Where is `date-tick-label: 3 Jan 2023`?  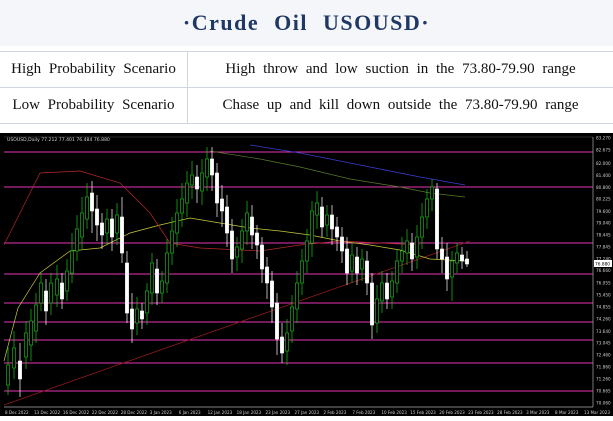 date-tick-label: 3 Jan 2023 is located at coordinates (161, 412).